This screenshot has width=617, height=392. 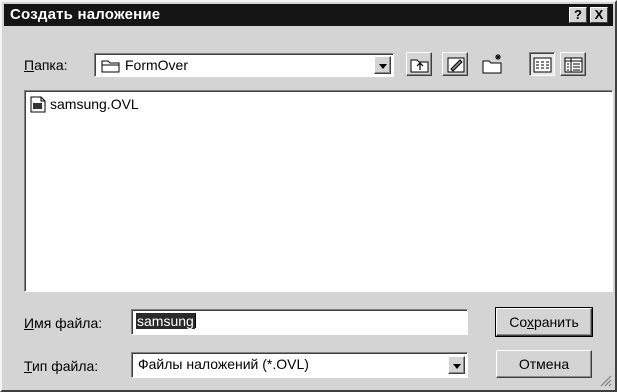 I want to click on resize-grip-icon, so click(x=605, y=380).